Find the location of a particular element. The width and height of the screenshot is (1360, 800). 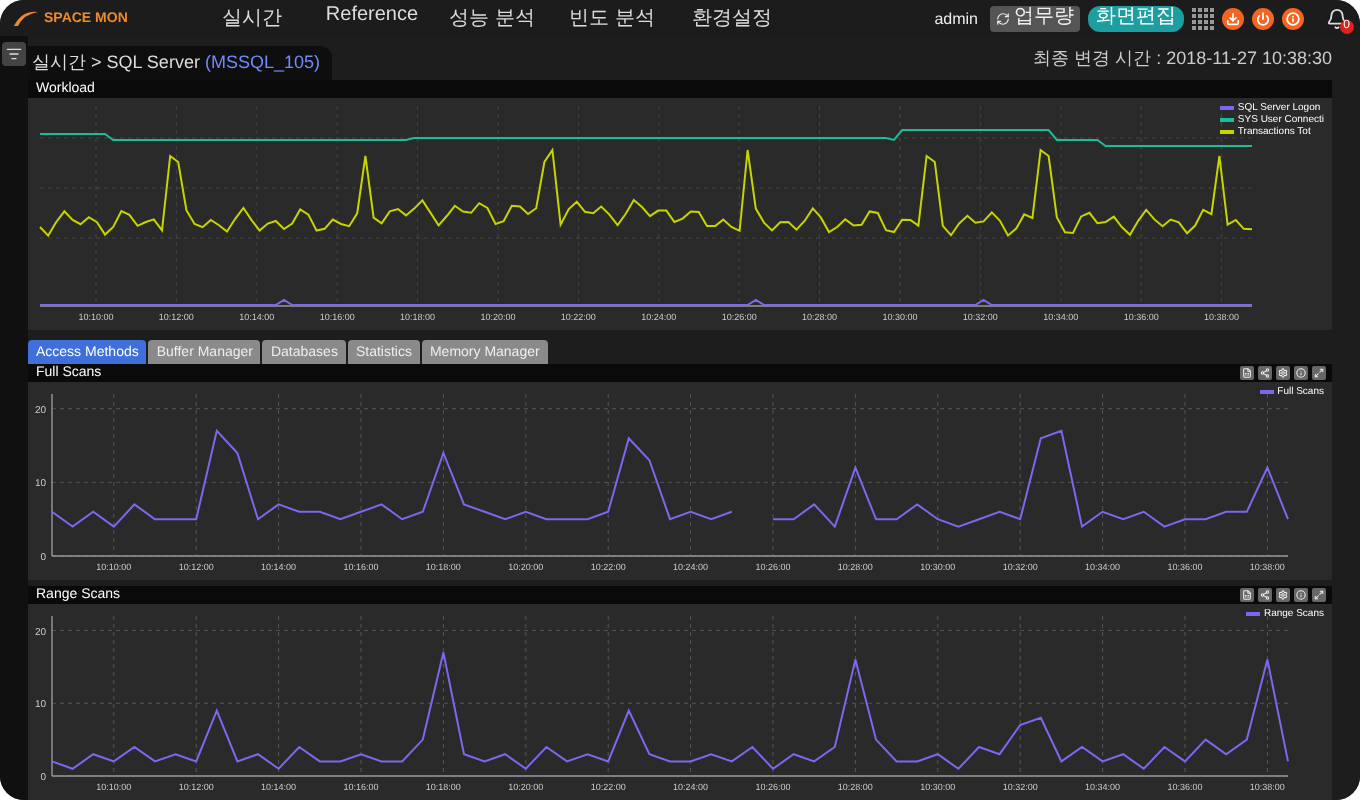

info-button is located at coordinates (1293, 18).